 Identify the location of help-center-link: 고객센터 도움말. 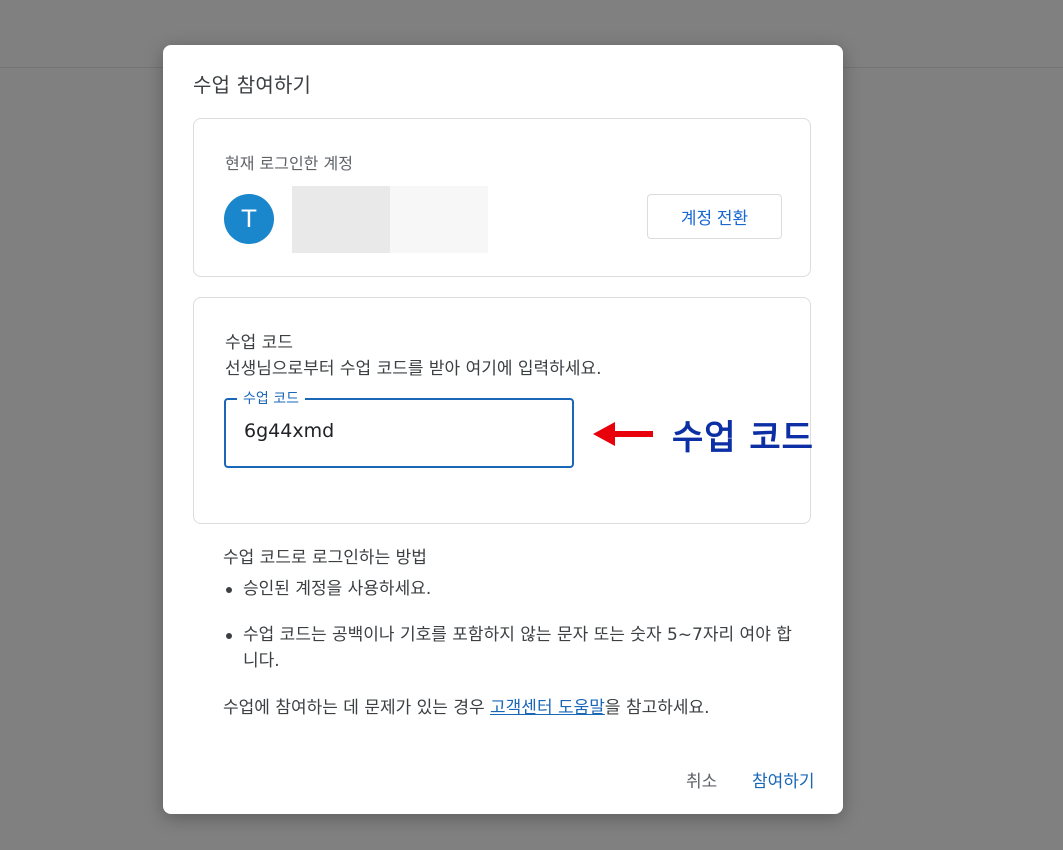
(547, 708).